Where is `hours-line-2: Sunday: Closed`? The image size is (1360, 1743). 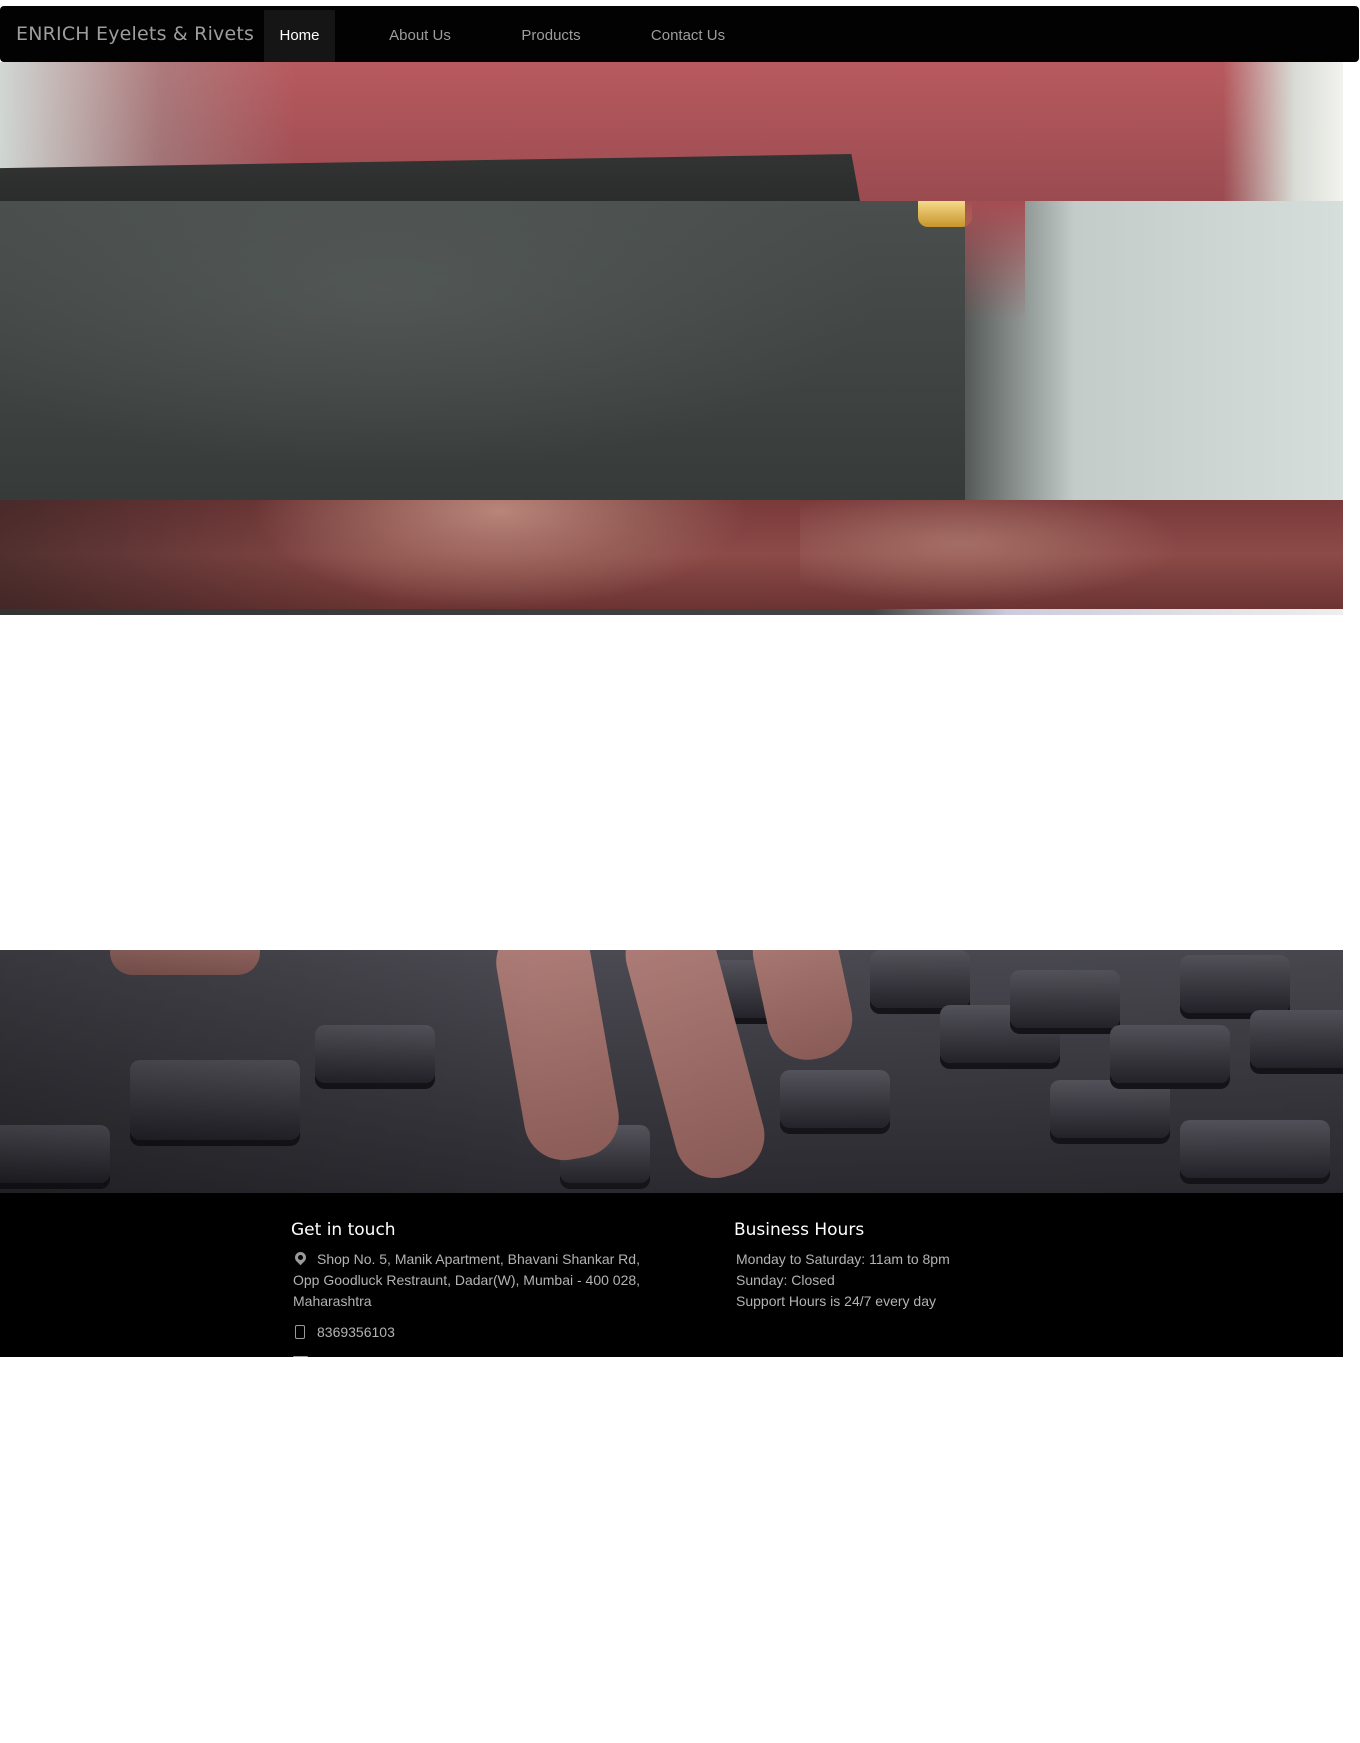 hours-line-2: Sunday: Closed is located at coordinates (785, 1280).